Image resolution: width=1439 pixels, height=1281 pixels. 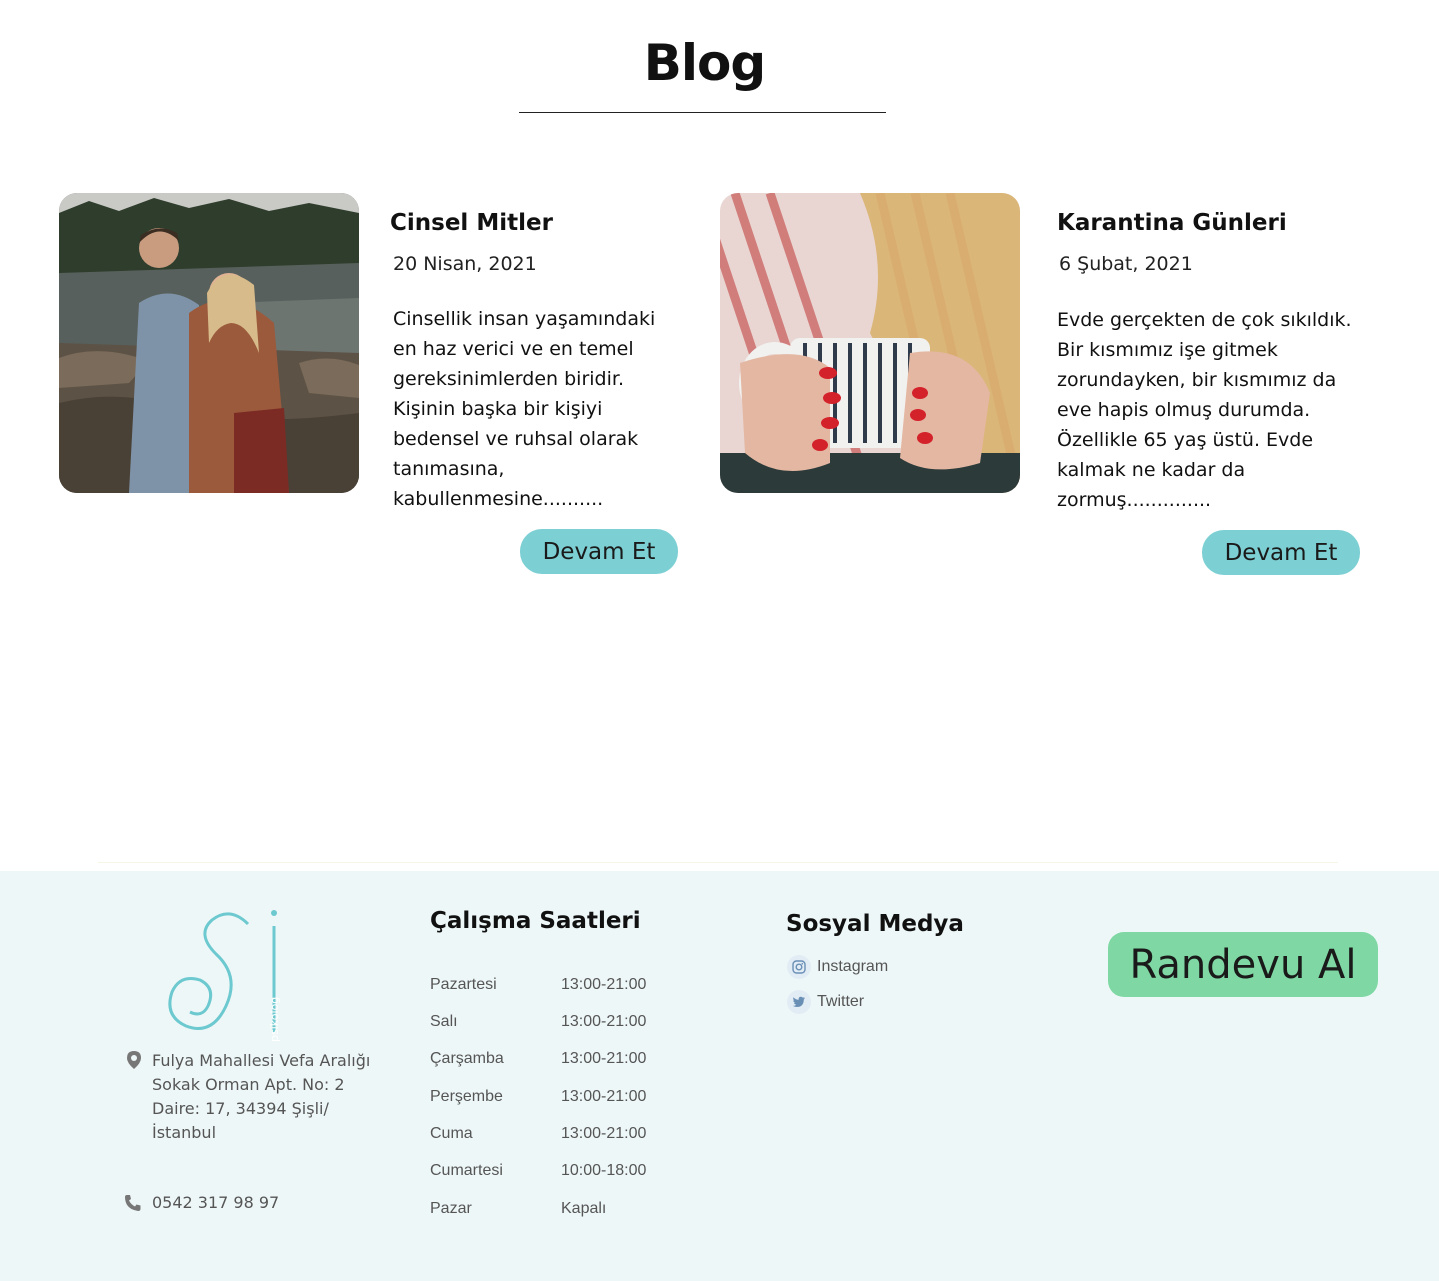 What do you see at coordinates (444, 1021) in the screenshot?
I see `hours-day: Salı` at bounding box center [444, 1021].